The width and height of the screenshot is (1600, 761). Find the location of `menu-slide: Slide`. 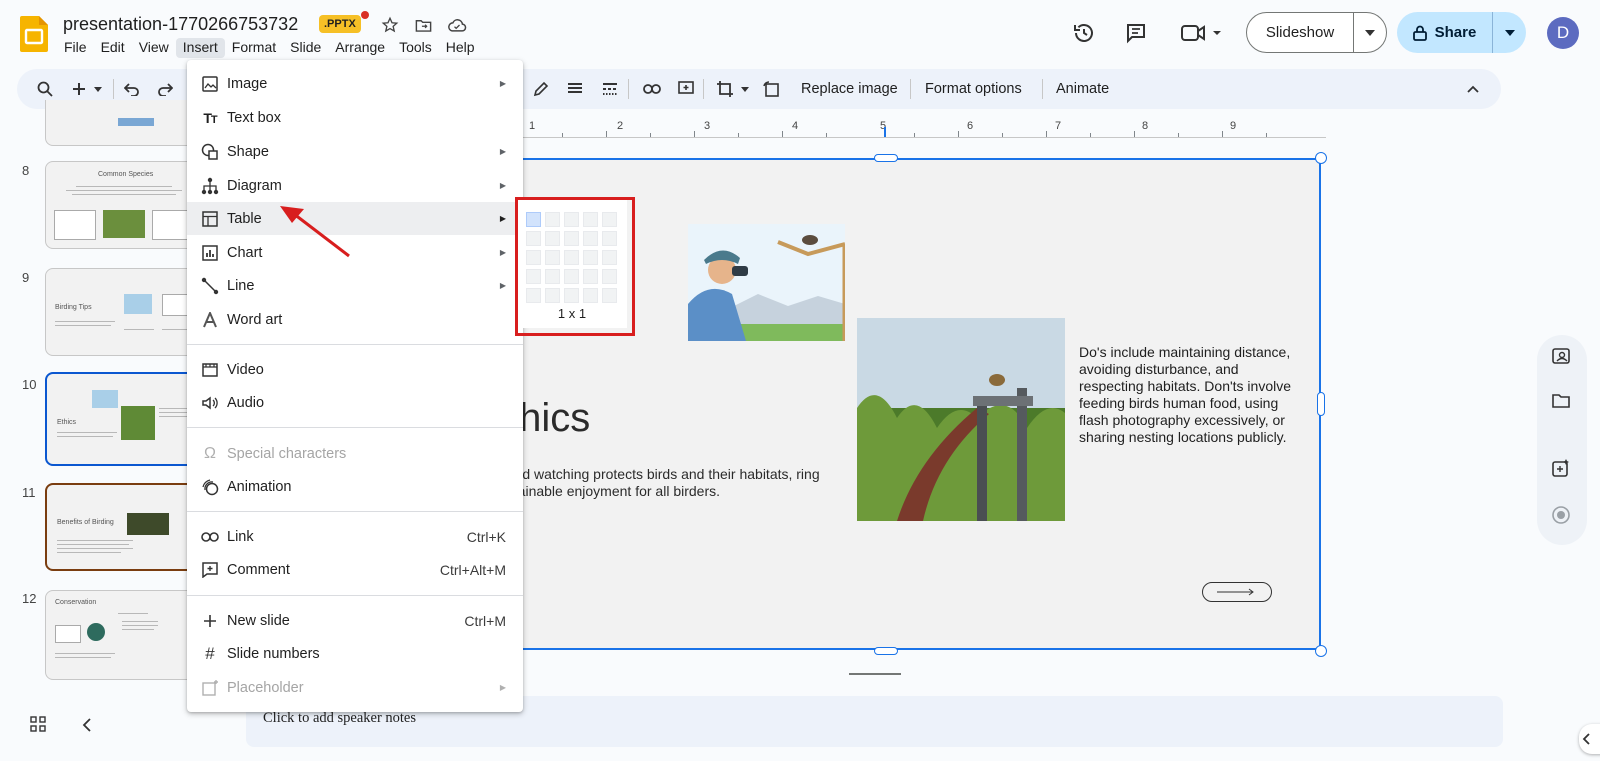

menu-slide: Slide is located at coordinates (305, 48).